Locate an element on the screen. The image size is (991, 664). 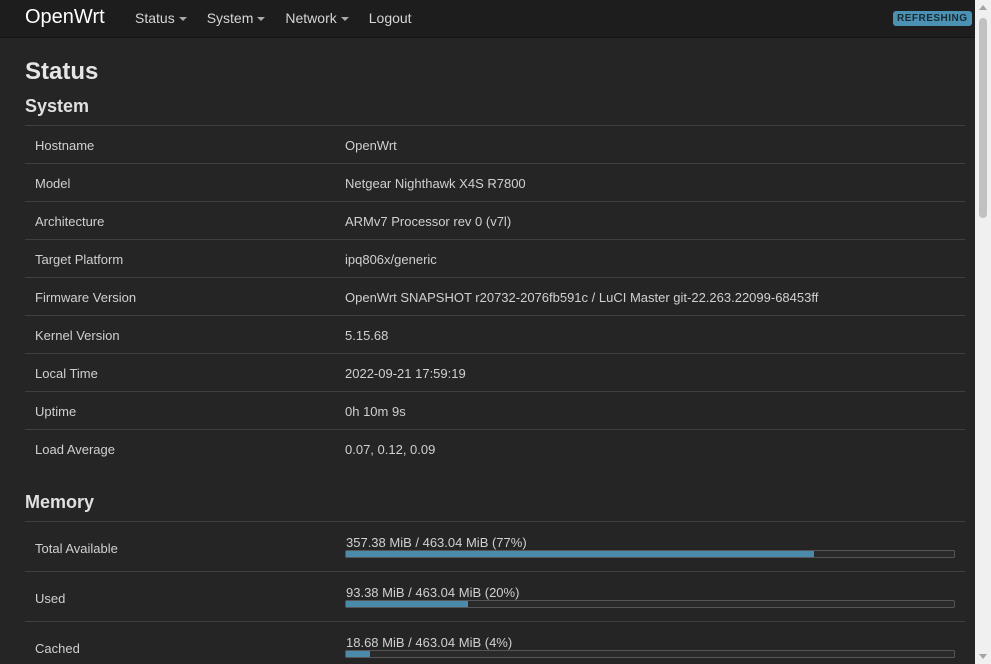
arrow-down-icon is located at coordinates (983, 656).